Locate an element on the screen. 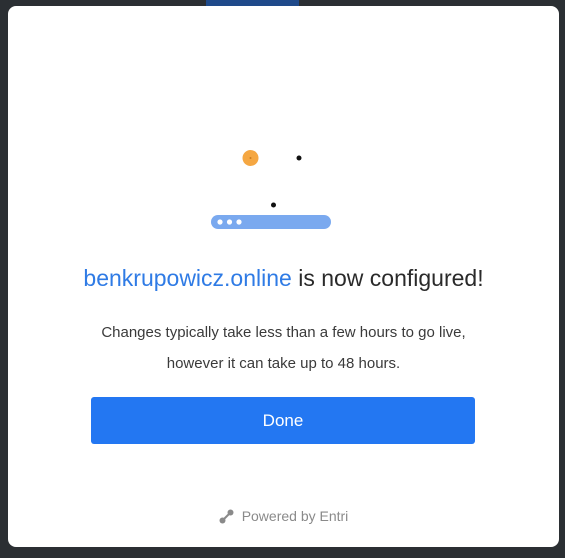 This screenshot has height=558, width=565. dialog-title: benkrupowicz.online is now configured! is located at coordinates (283, 278).